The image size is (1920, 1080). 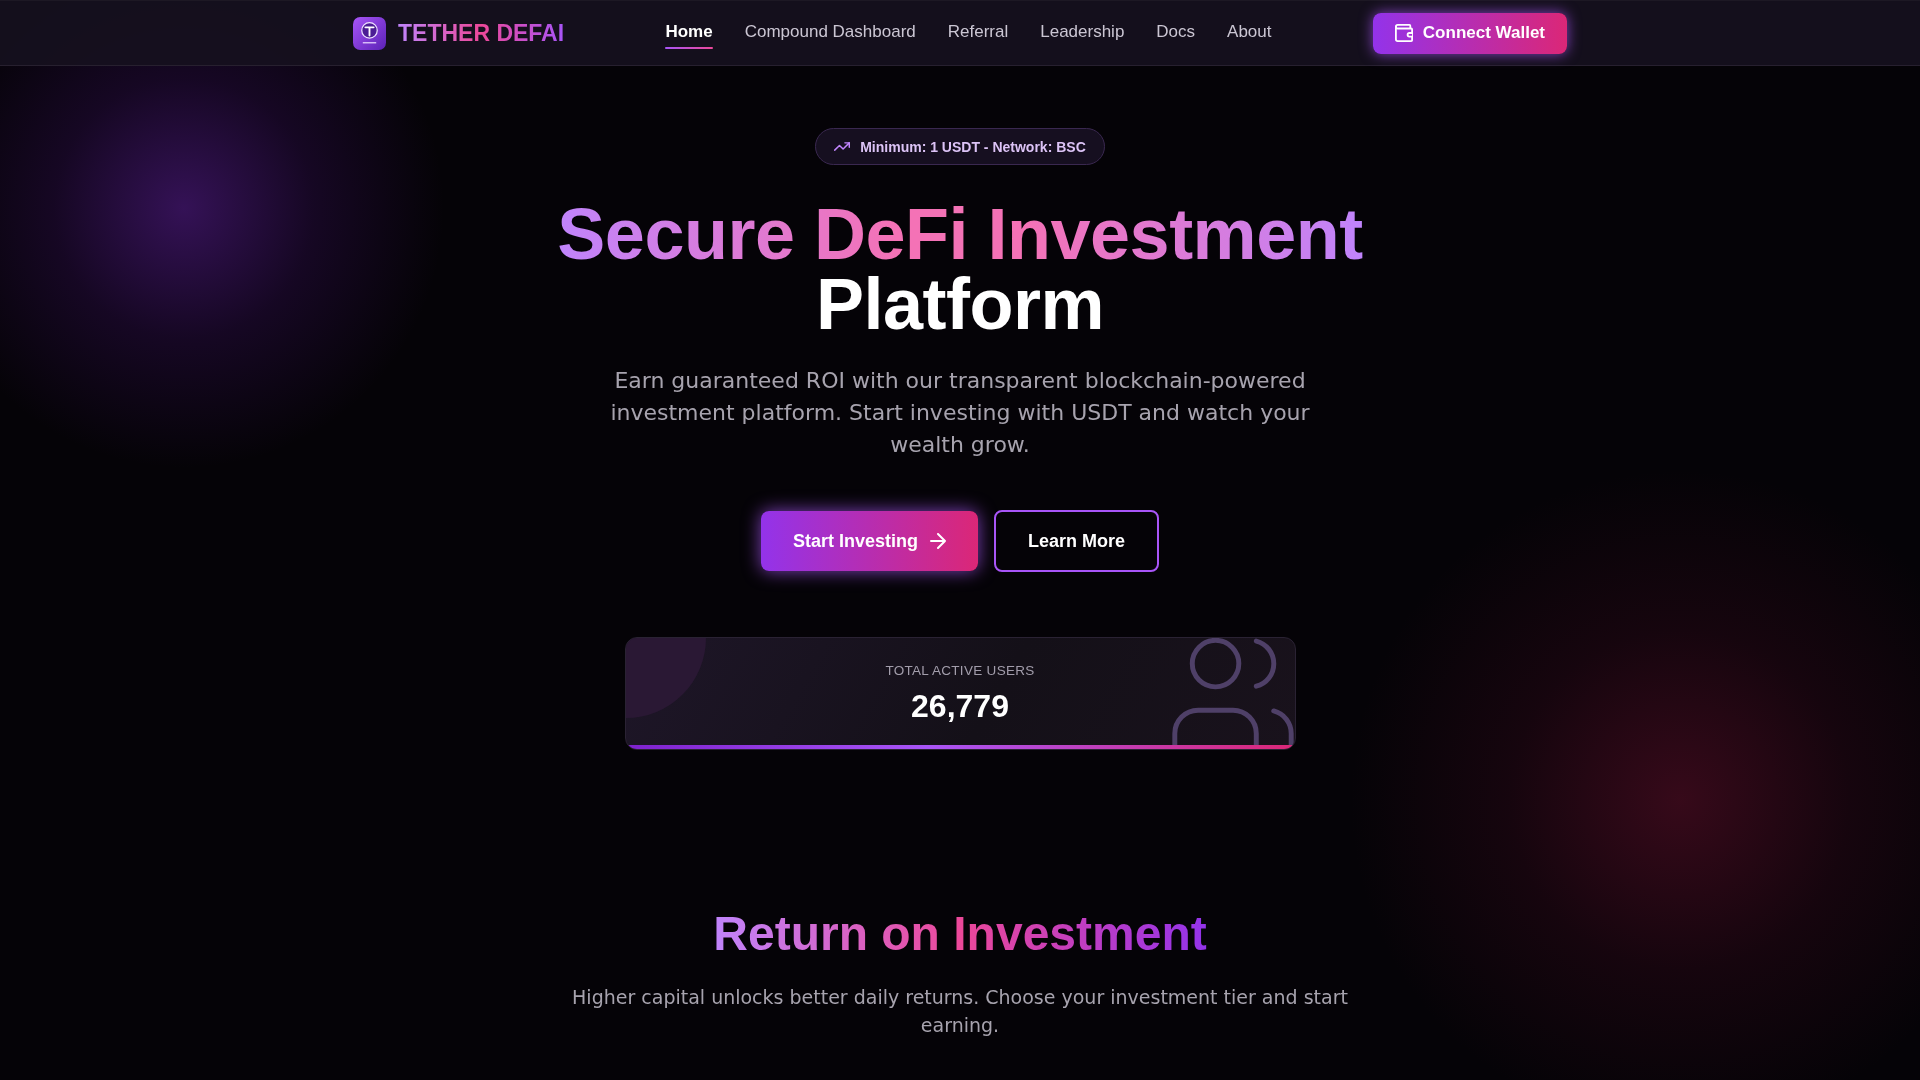 What do you see at coordinates (960, 706) in the screenshot?
I see `stat-value: 26,779` at bounding box center [960, 706].